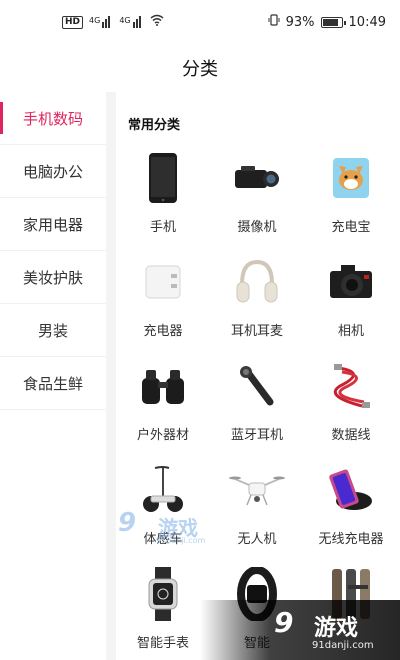 The width and height of the screenshot is (400, 660). Describe the element at coordinates (111, 376) in the screenshot. I see `sidebar-divider` at that location.